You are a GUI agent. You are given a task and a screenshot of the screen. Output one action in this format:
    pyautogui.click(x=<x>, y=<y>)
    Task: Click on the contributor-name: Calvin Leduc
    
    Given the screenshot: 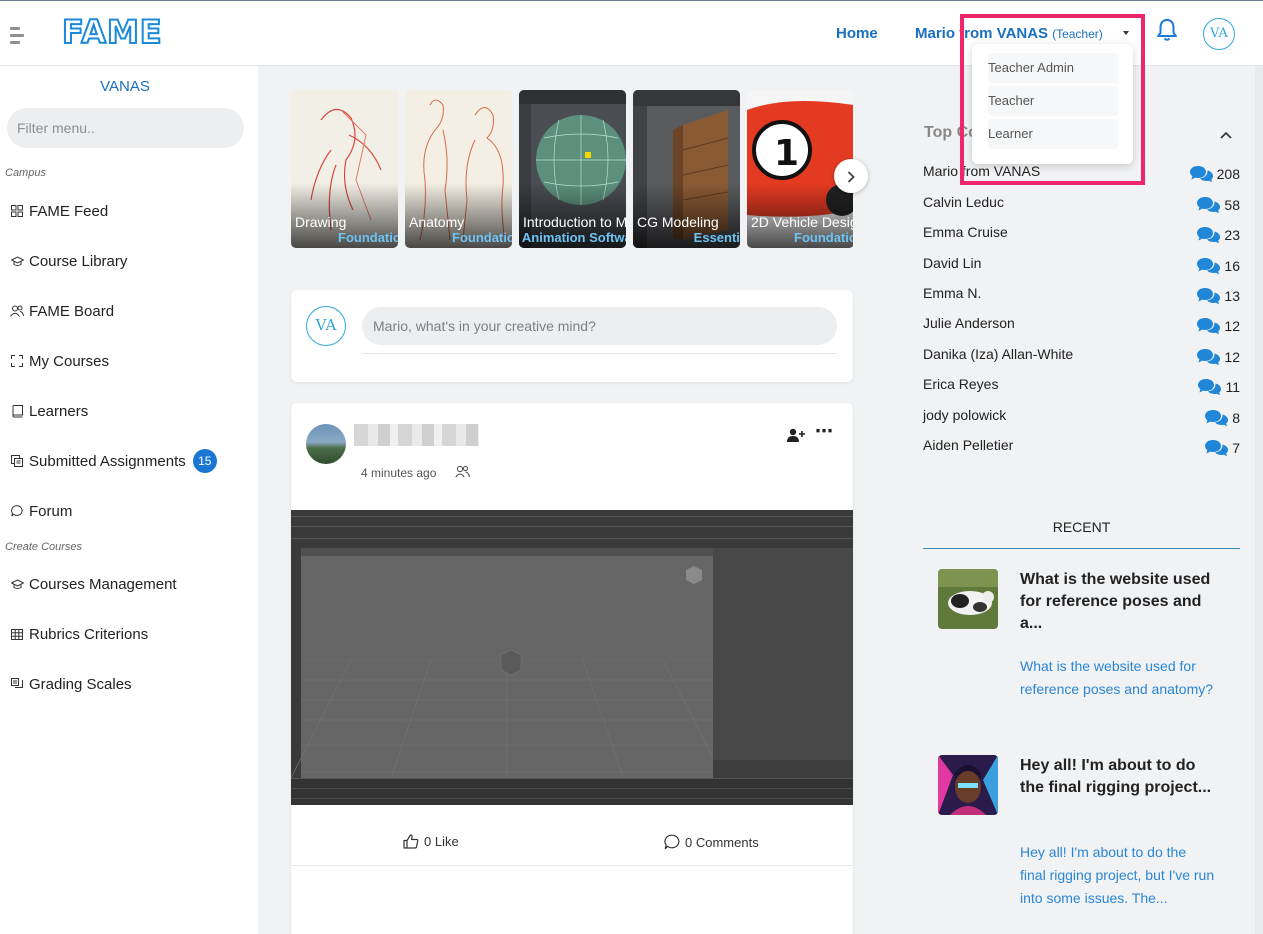 What is the action you would take?
    pyautogui.click(x=963, y=202)
    